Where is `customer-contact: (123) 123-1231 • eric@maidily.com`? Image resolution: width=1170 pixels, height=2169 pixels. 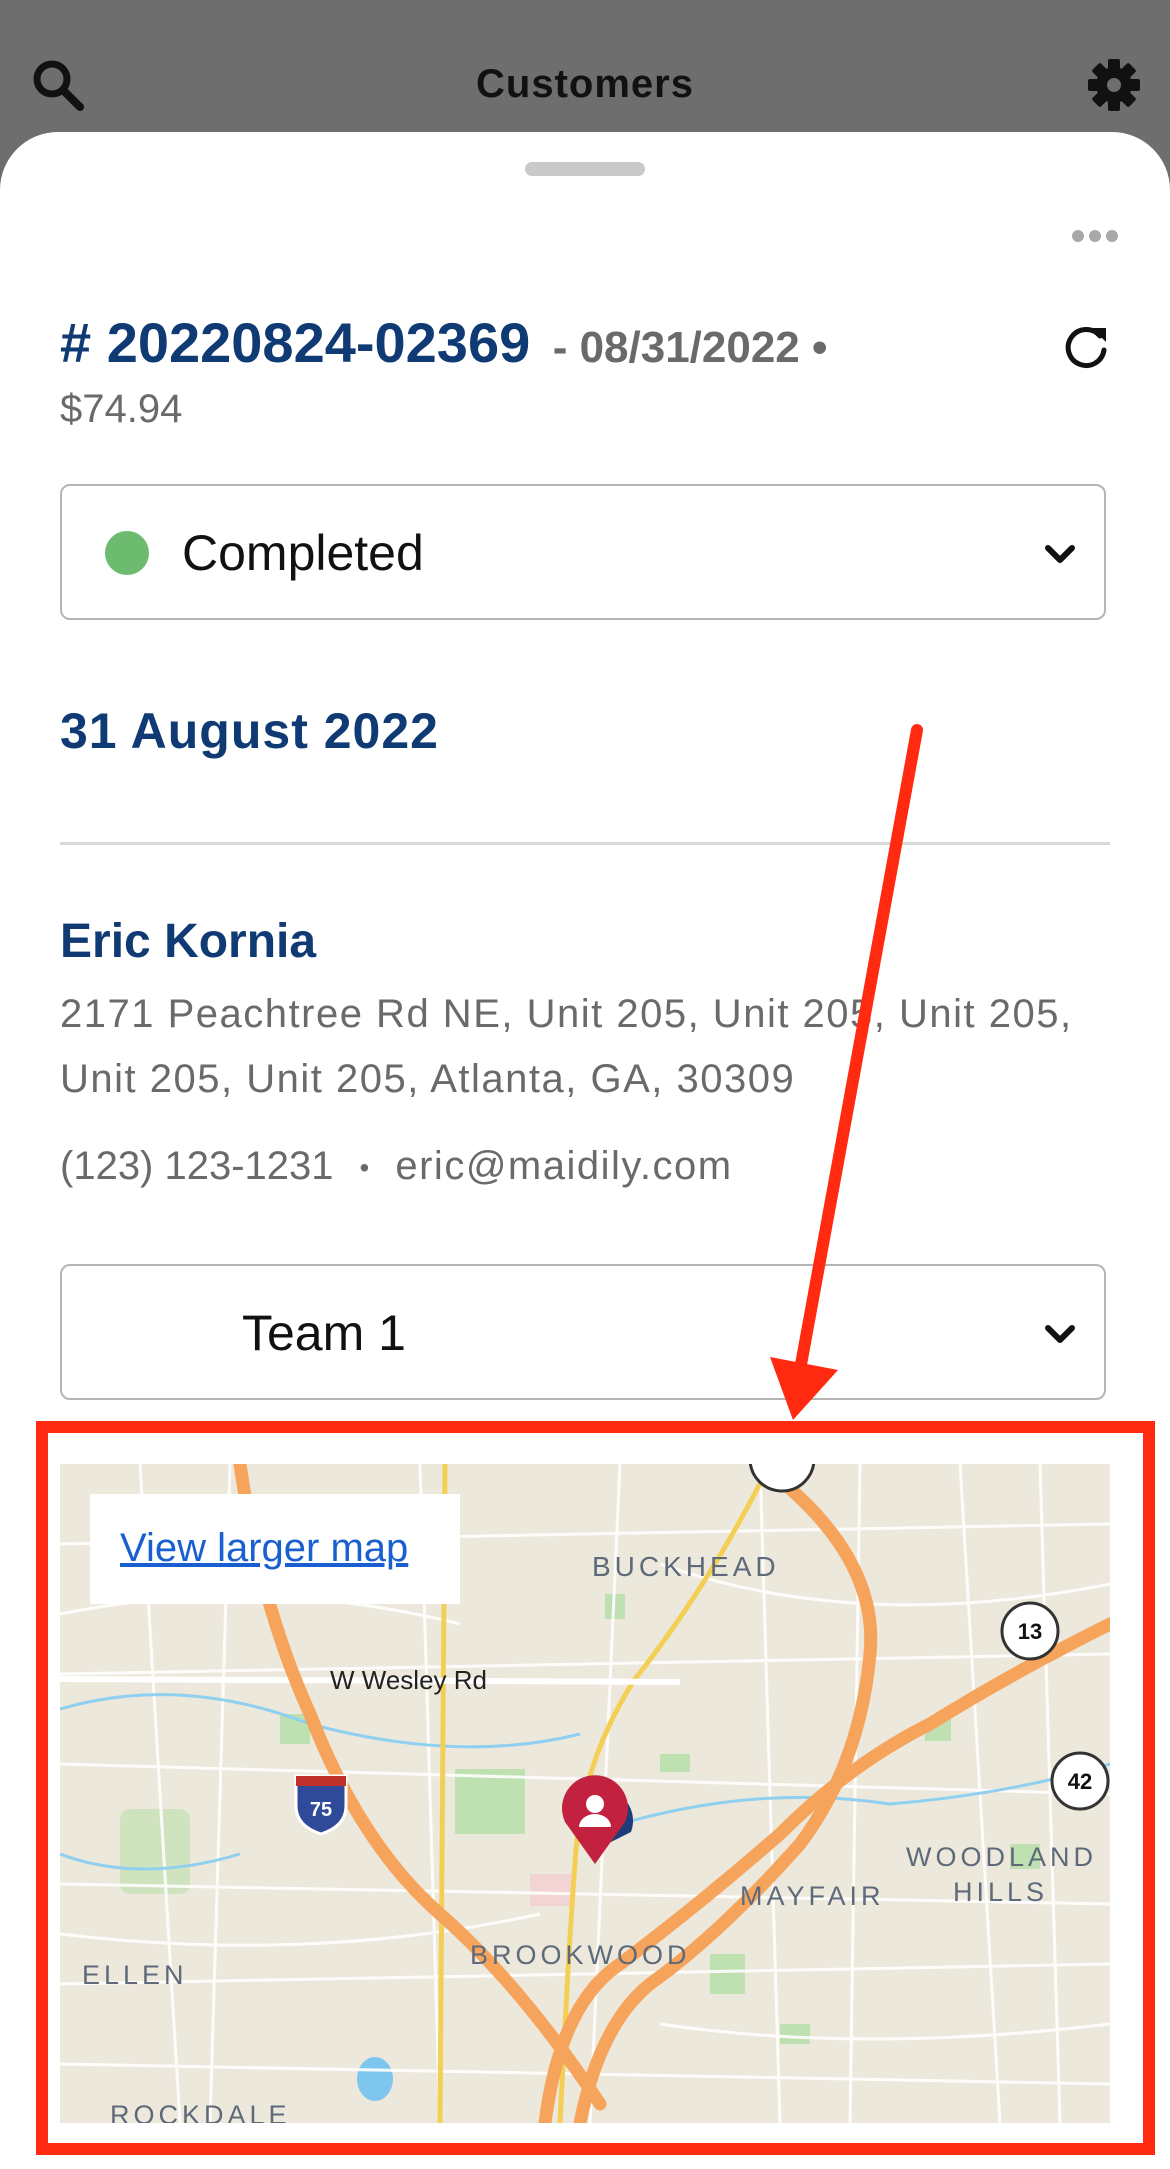
customer-contact: (123) 123-1231 • eric@maidily.com is located at coordinates (396, 1166).